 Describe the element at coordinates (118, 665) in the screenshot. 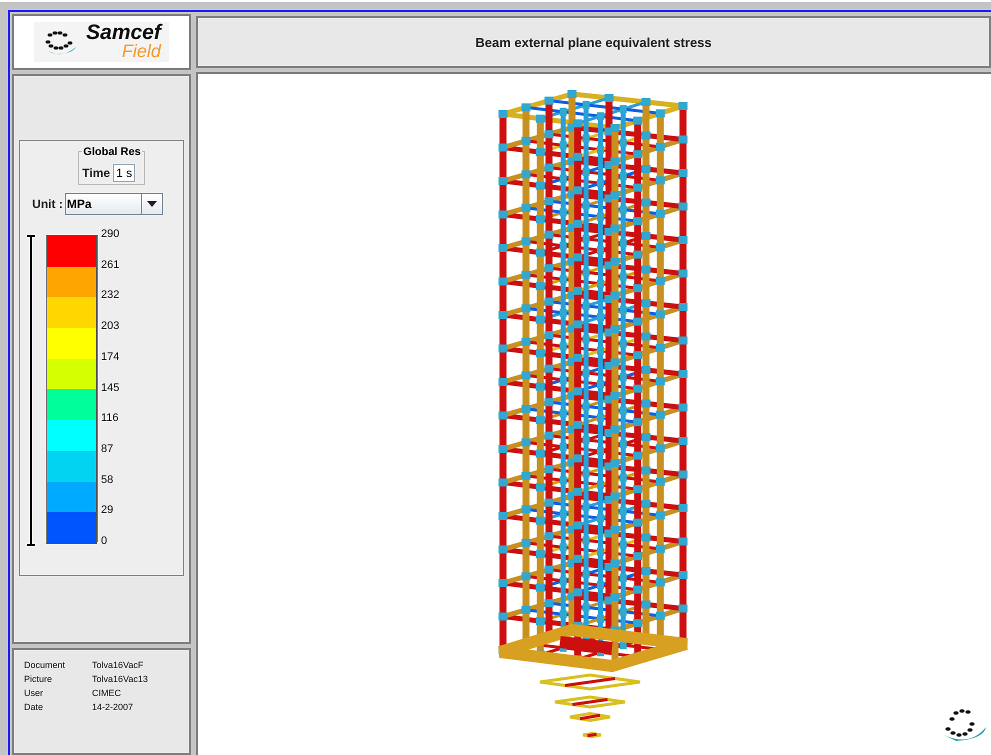

I see `info-value: Tolva16VacF` at that location.